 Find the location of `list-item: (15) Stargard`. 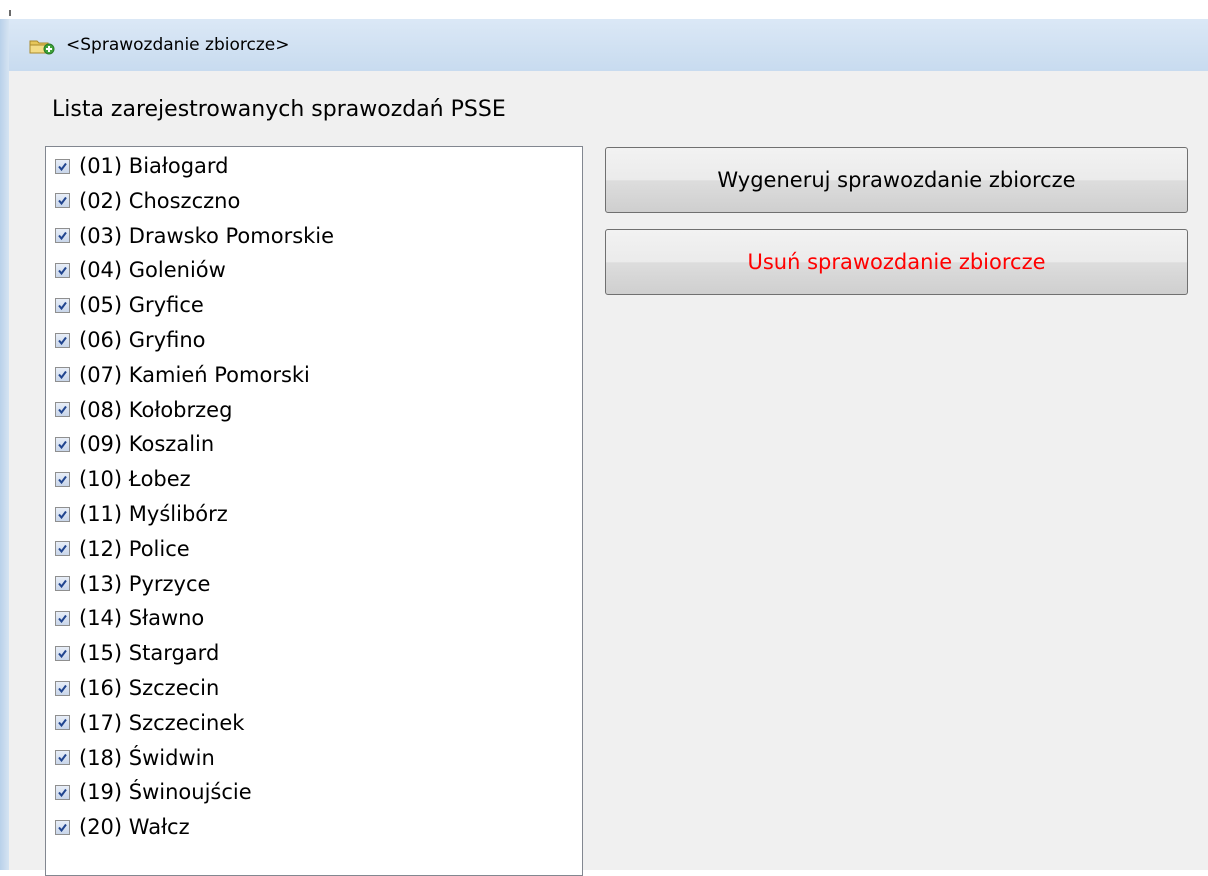

list-item: (15) Stargard is located at coordinates (137, 653).